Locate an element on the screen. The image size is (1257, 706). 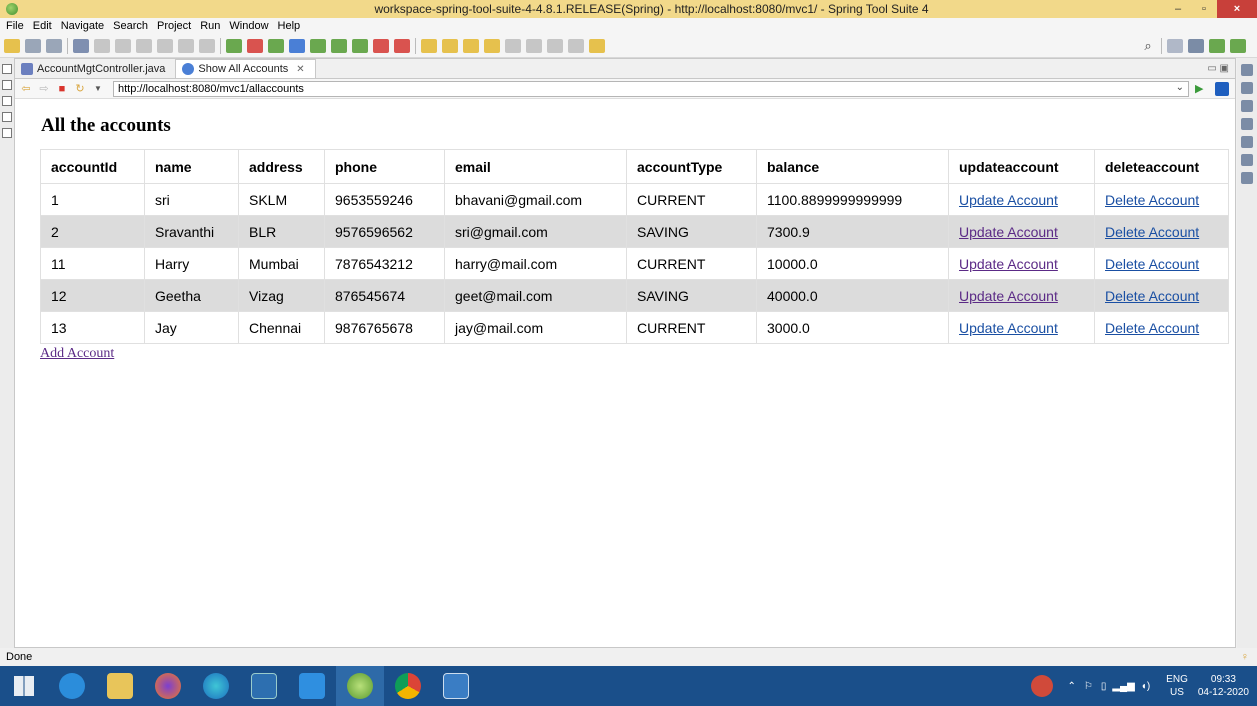
forward-icon is located at coordinates (576, 45).